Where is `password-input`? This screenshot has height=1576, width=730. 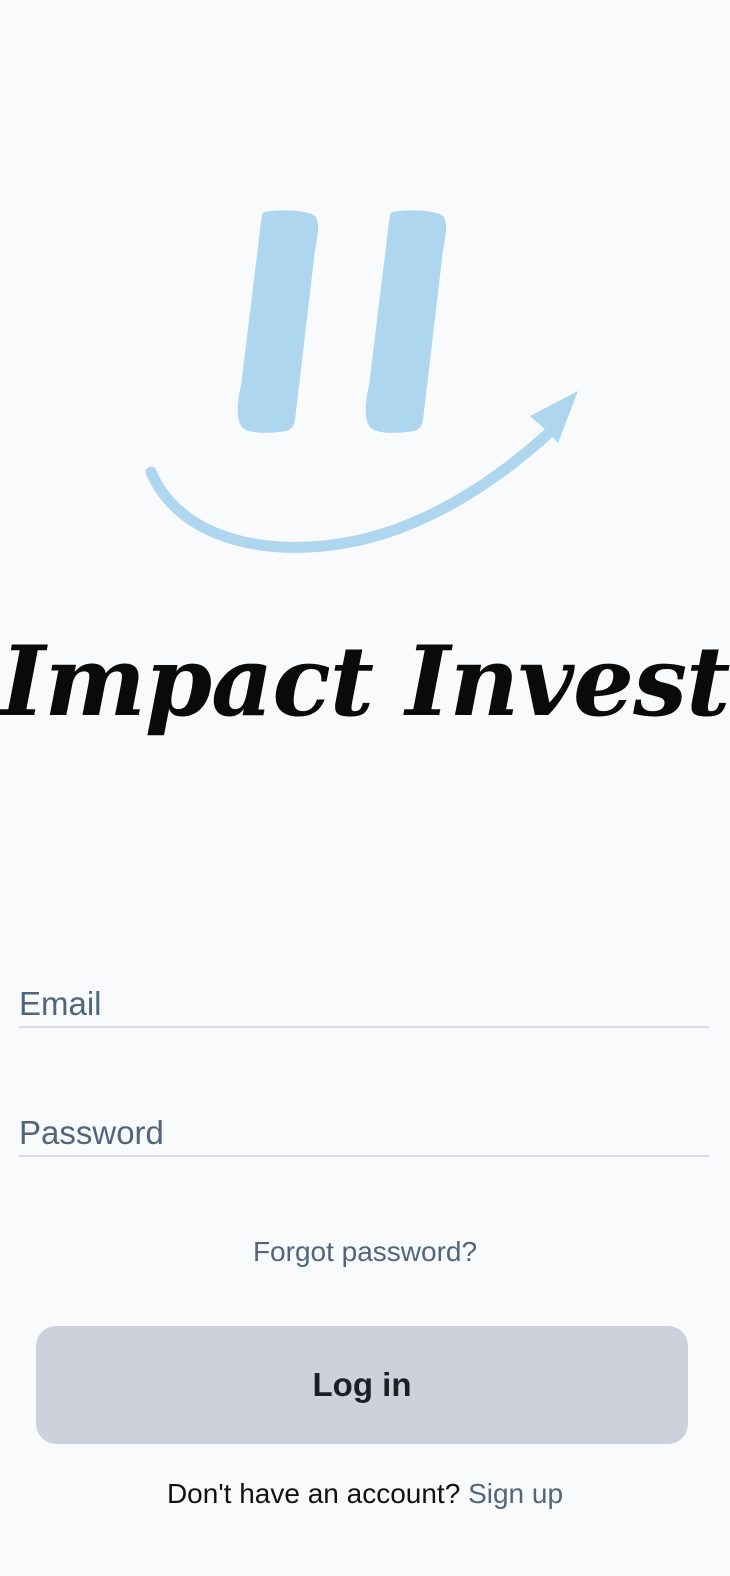 password-input is located at coordinates (364, 1118).